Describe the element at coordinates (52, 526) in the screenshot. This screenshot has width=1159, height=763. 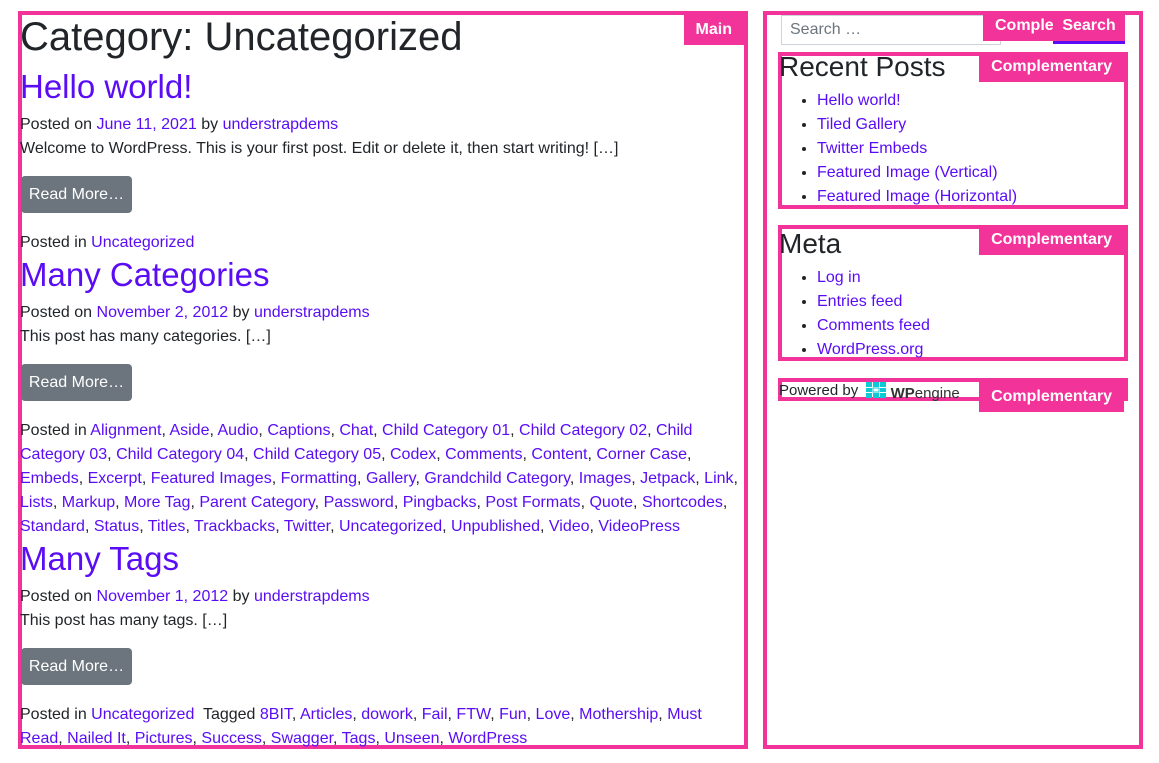
I see `term-link: Standard` at that location.